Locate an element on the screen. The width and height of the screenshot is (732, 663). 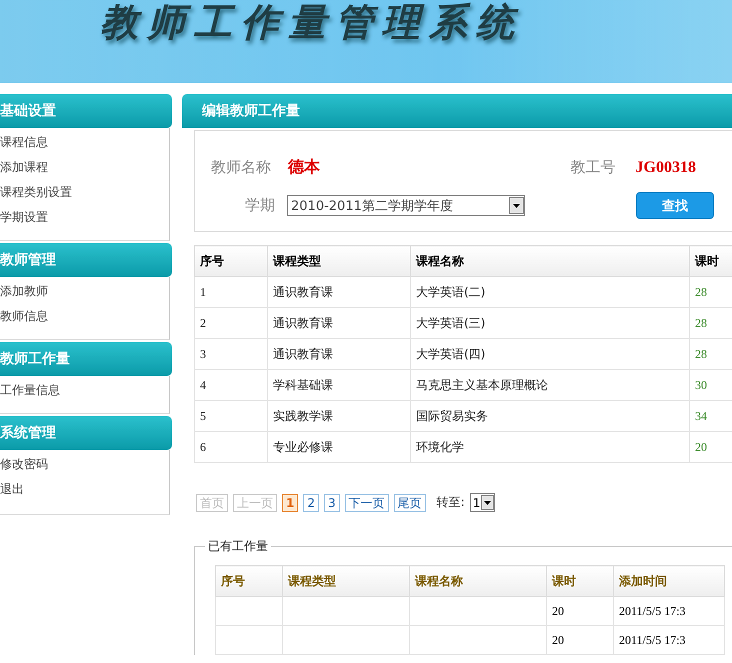
sidebar-item: 修改密码 is located at coordinates (84, 464).